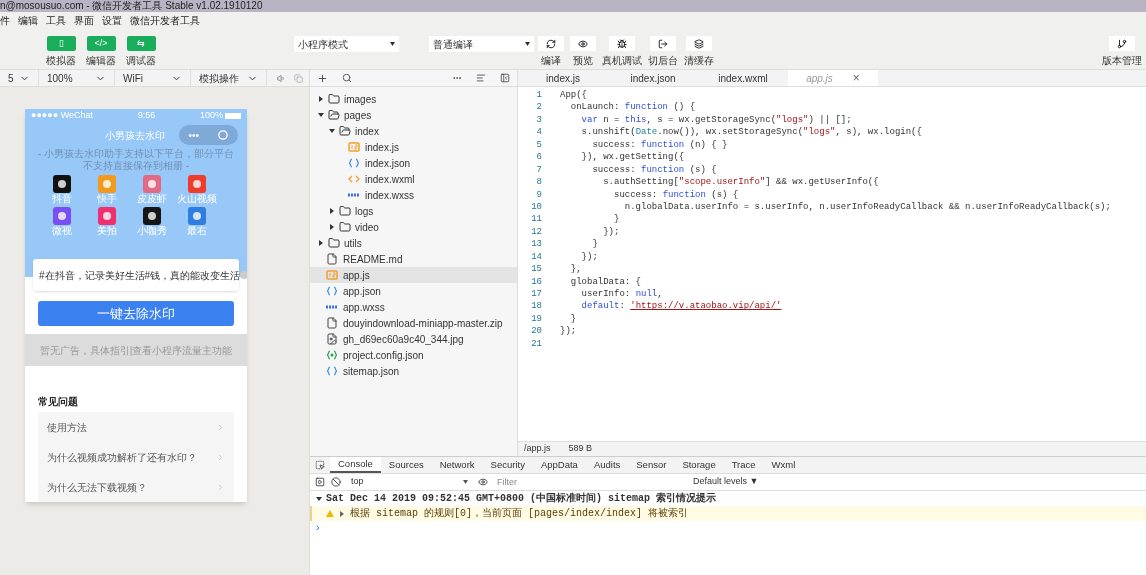 The height and width of the screenshot is (575, 1146). What do you see at coordinates (322, 78) in the screenshot?
I see `add-icon` at bounding box center [322, 78].